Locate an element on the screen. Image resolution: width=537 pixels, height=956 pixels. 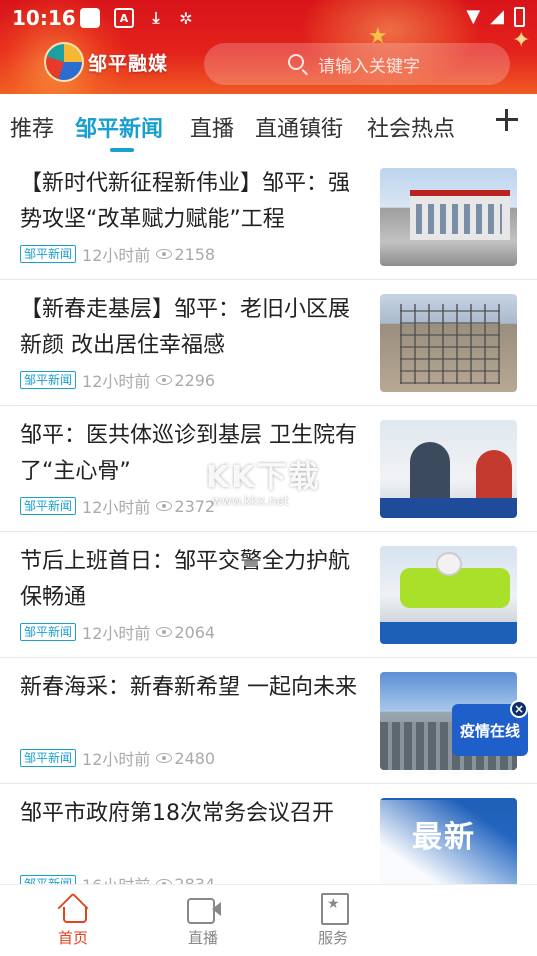
status-bar: 10:16 A ⤓ ✲ ▼ ◢ is located at coordinates (268, 18).